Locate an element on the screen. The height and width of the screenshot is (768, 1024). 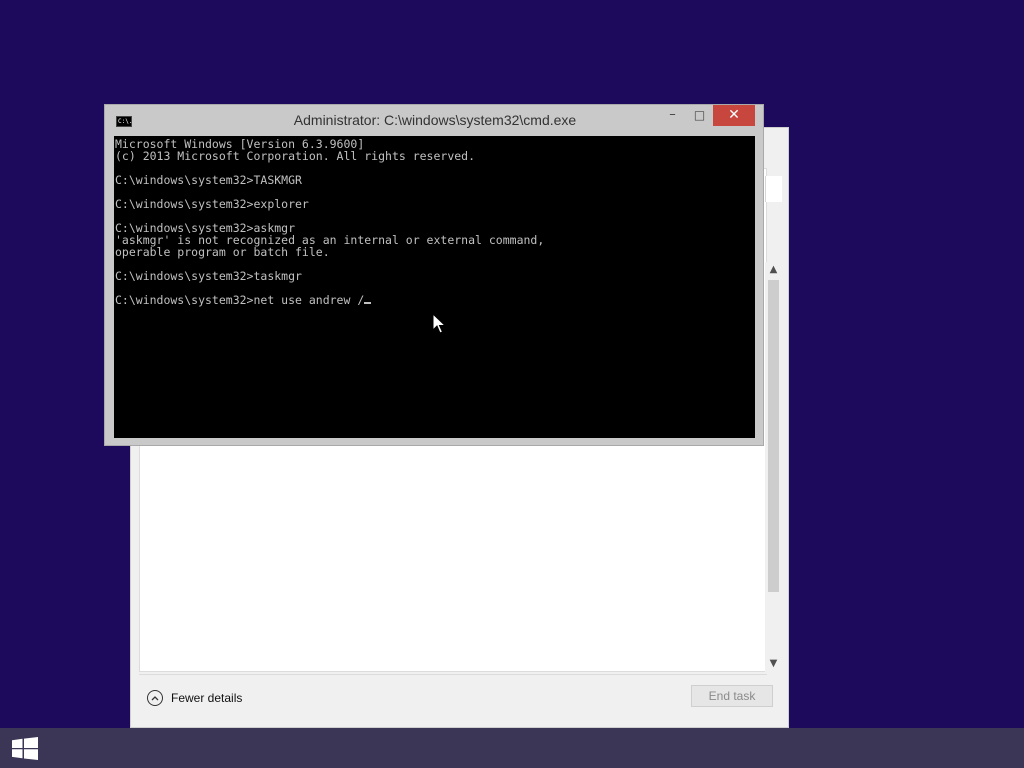
scroll-up-icon: ▲ is located at coordinates (773, 270).